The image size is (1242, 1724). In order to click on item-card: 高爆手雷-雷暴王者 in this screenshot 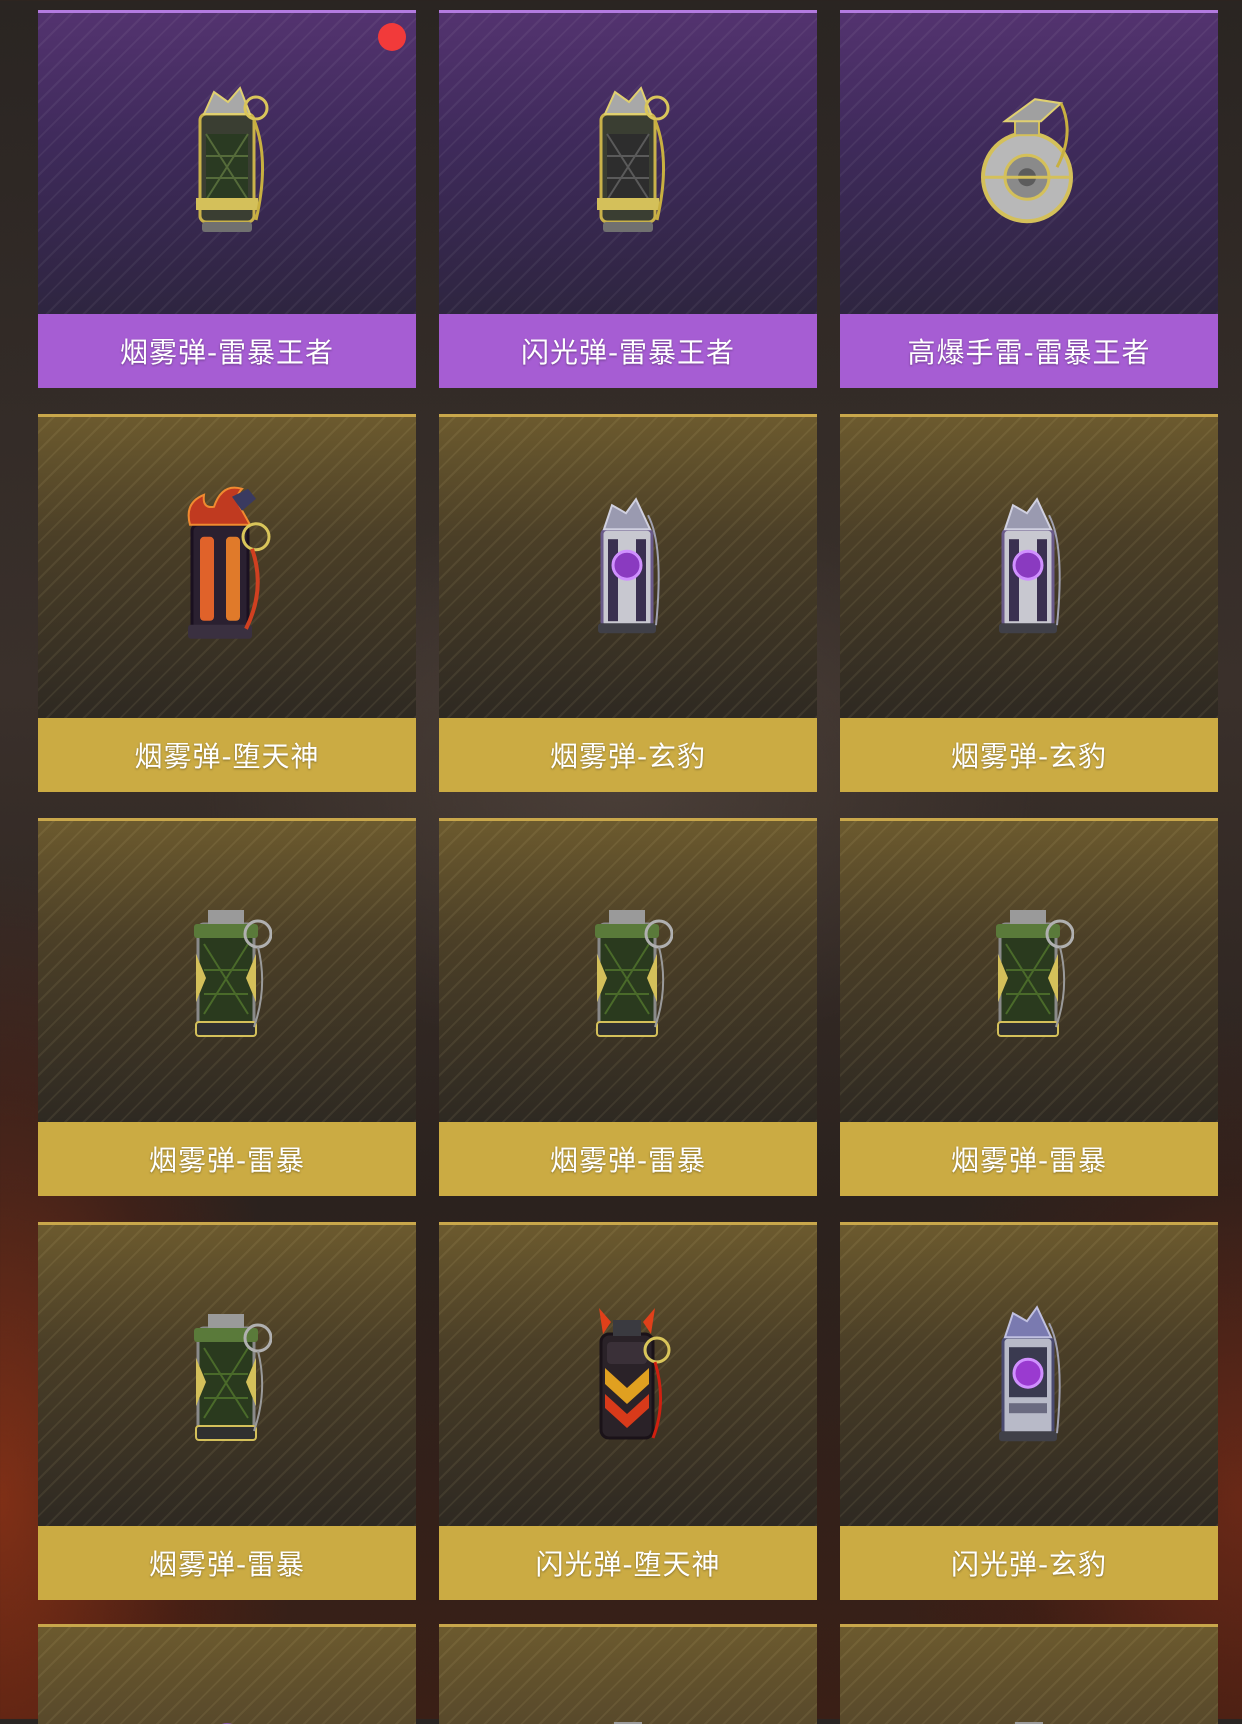, I will do `click(1029, 199)`.